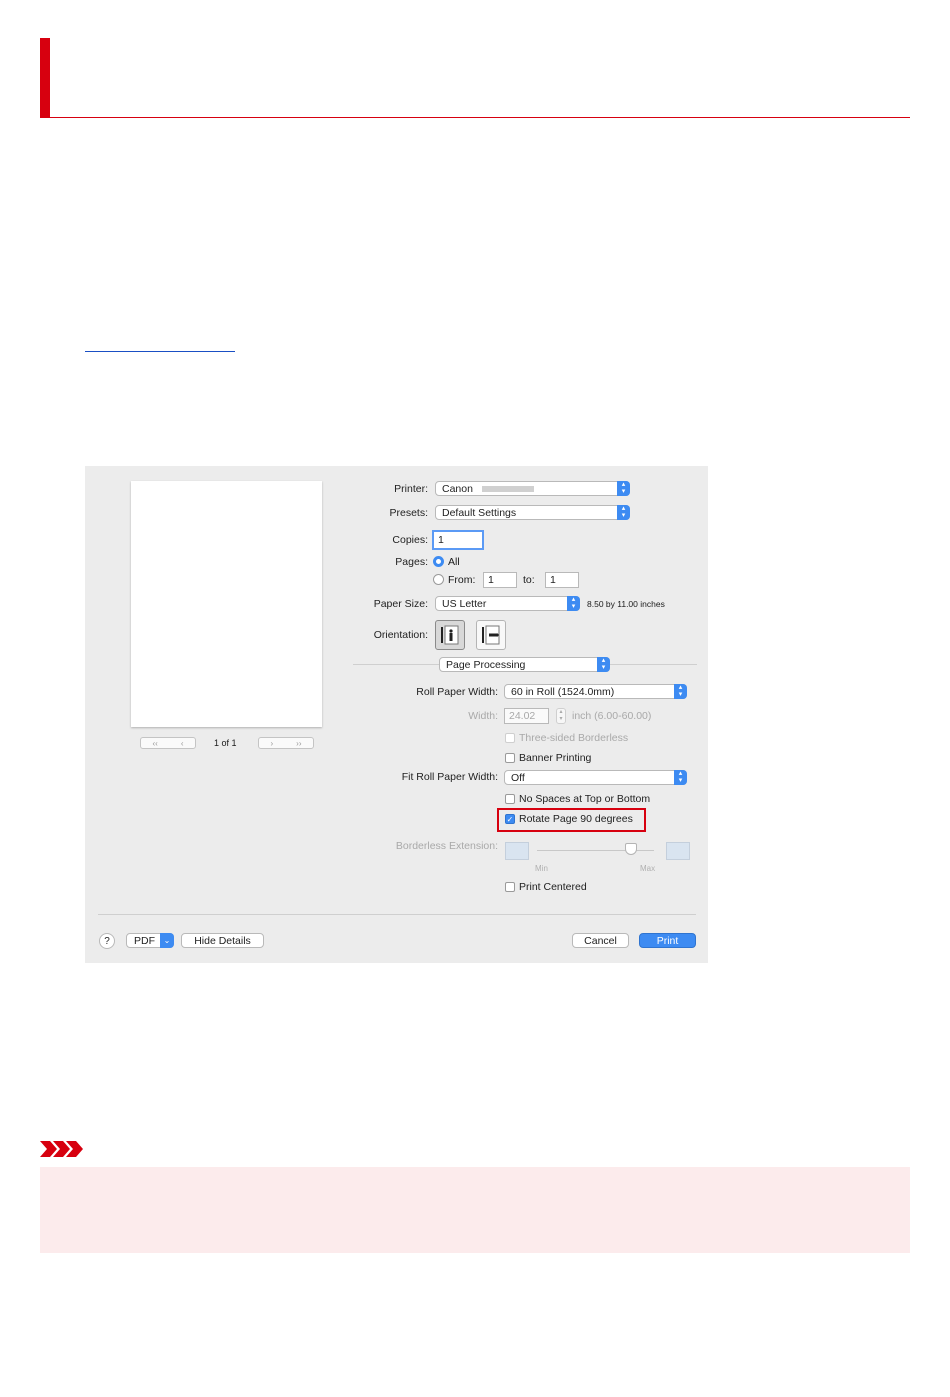 This screenshot has width=950, height=1397. Describe the element at coordinates (678, 851) in the screenshot. I see `borderless-max-icon` at that location.